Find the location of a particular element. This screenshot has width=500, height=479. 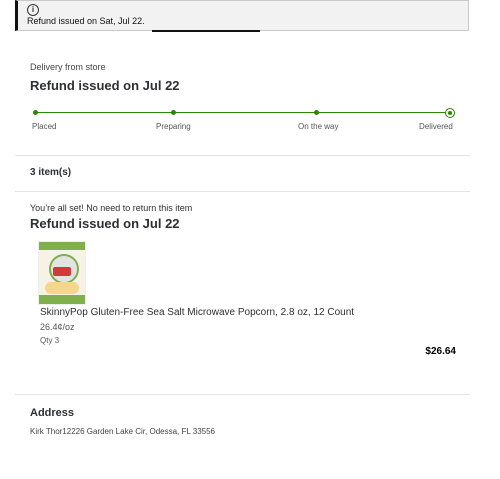

delivery-label: Delivery from store is located at coordinates (68, 67).